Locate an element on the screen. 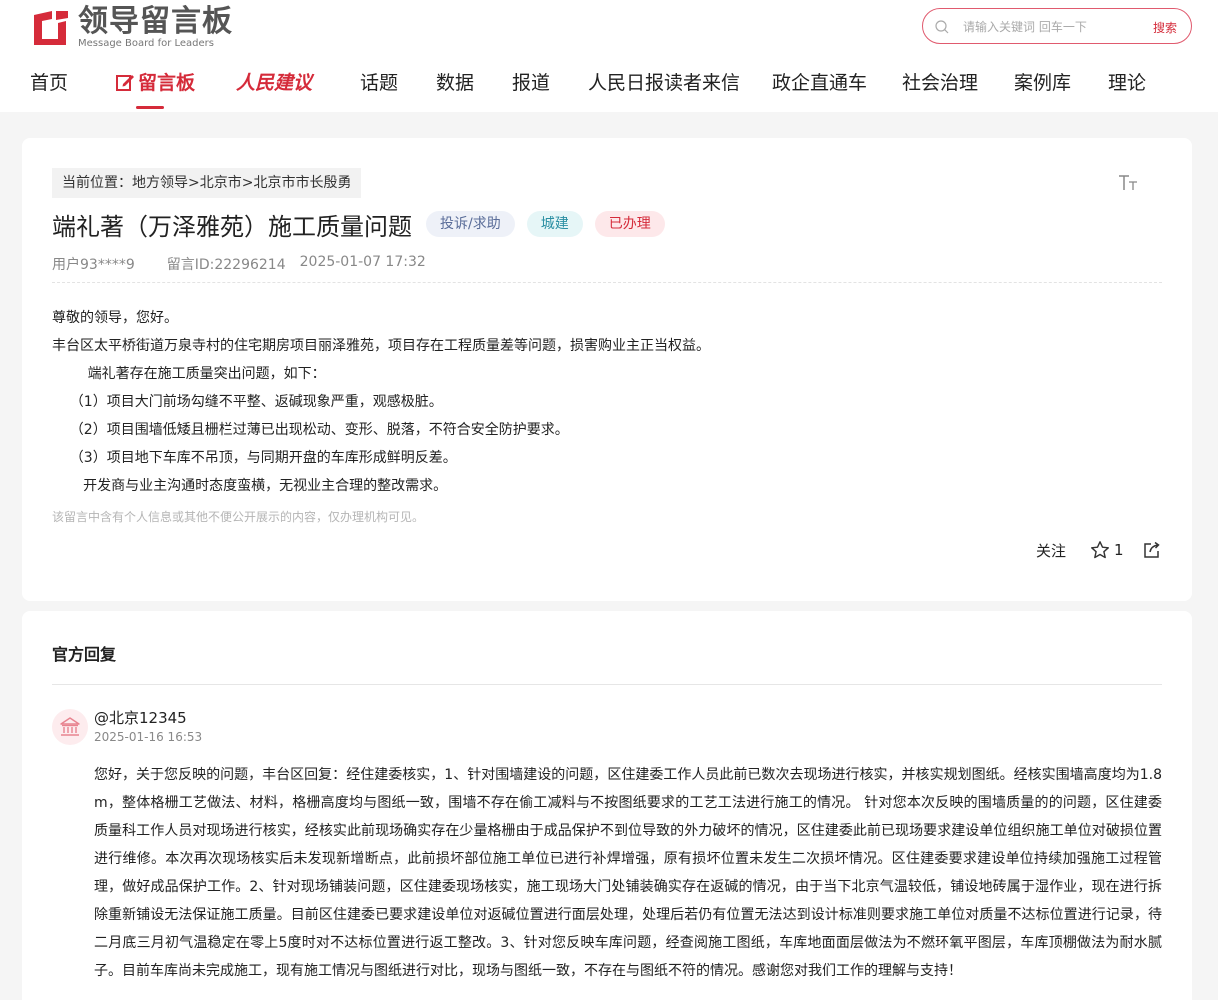  nav-item-topics: 话题 is located at coordinates (379, 81).